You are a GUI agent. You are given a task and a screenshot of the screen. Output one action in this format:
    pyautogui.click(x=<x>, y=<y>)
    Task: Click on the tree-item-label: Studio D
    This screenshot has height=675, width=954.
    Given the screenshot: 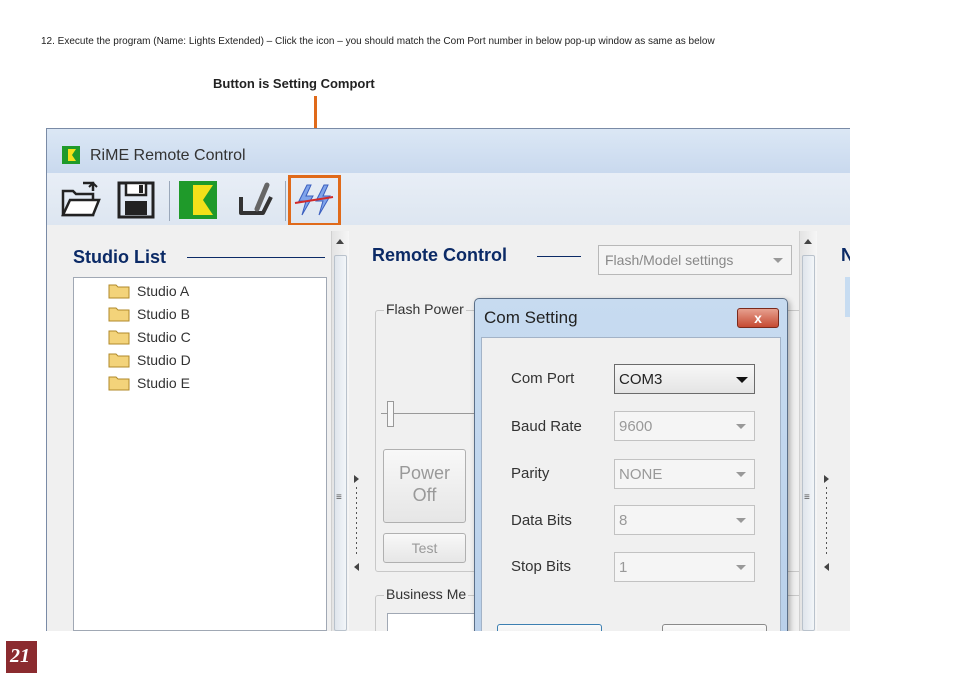 What is the action you would take?
    pyautogui.click(x=164, y=360)
    